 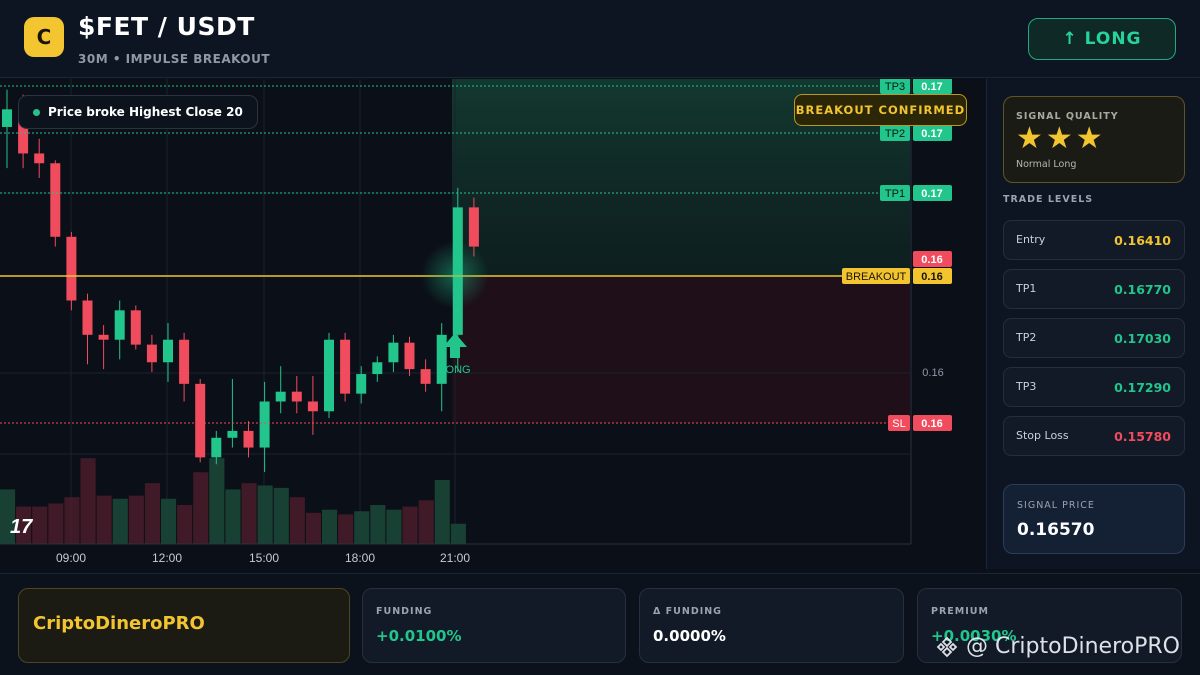 I want to click on brand-name: CriptoDineroPRO, so click(x=119, y=623).